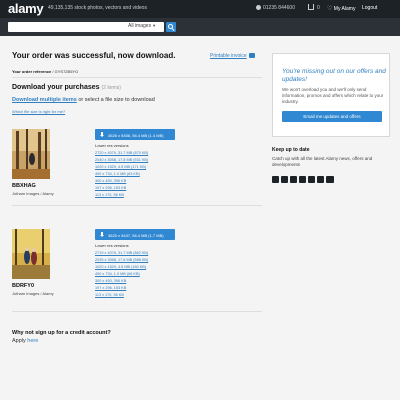 The image size is (400, 400). I want to click on phone-label: 01235 844600, so click(279, 8).